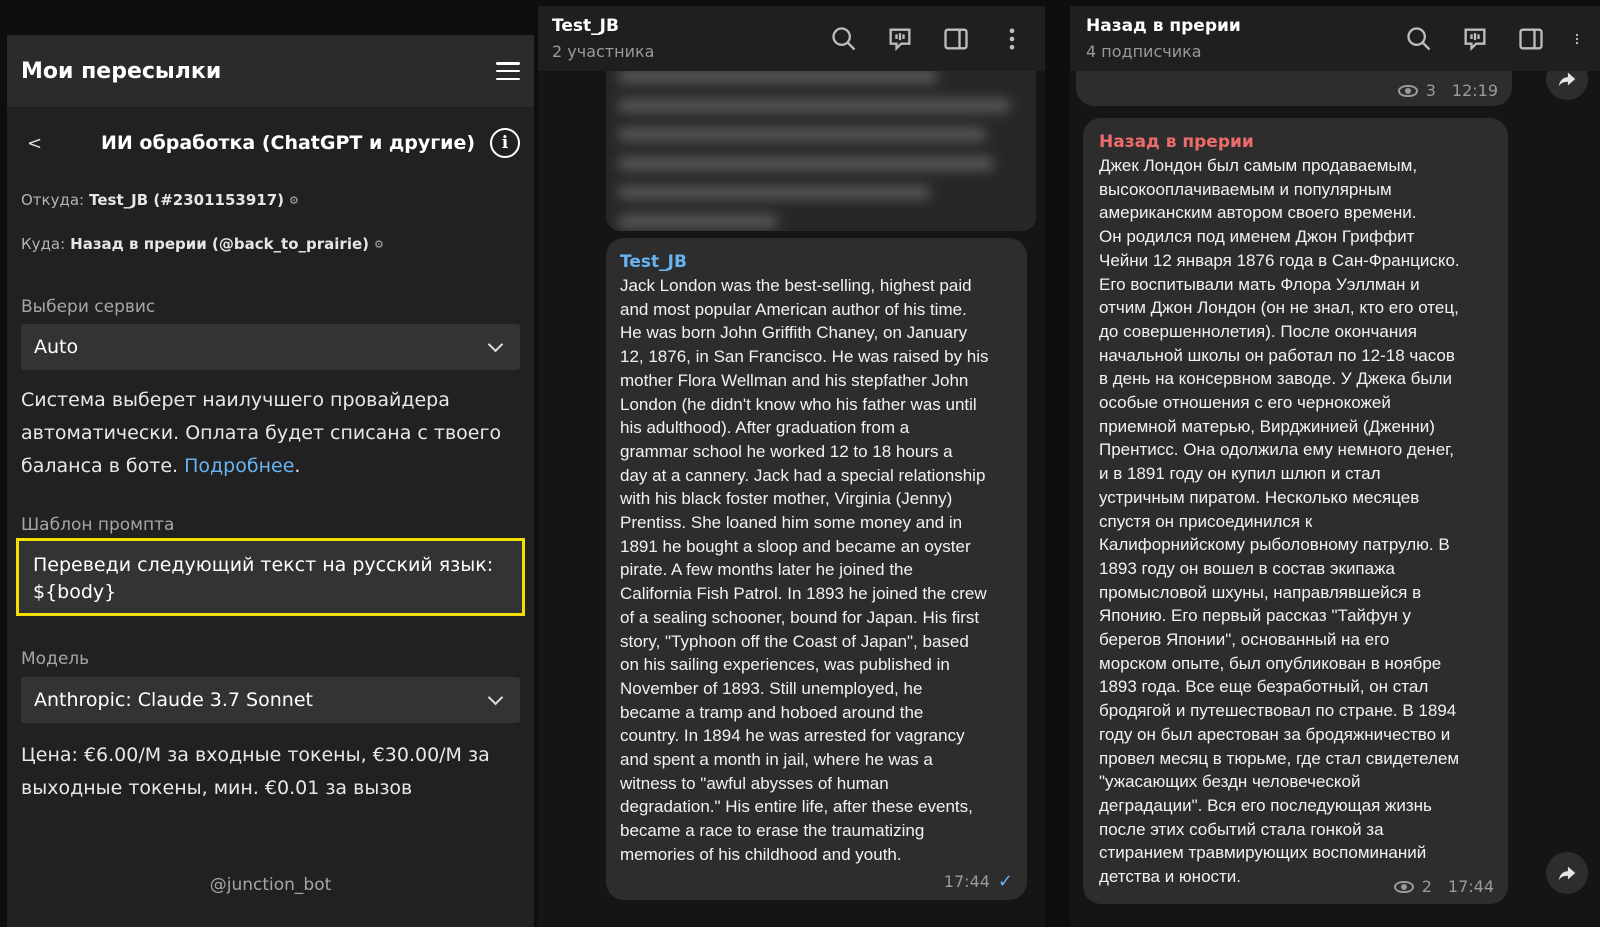 This screenshot has width=1600, height=927. What do you see at coordinates (219, 244) in the screenshot?
I see `route-to-value: Назад в прерии (@back_to_prairie)` at bounding box center [219, 244].